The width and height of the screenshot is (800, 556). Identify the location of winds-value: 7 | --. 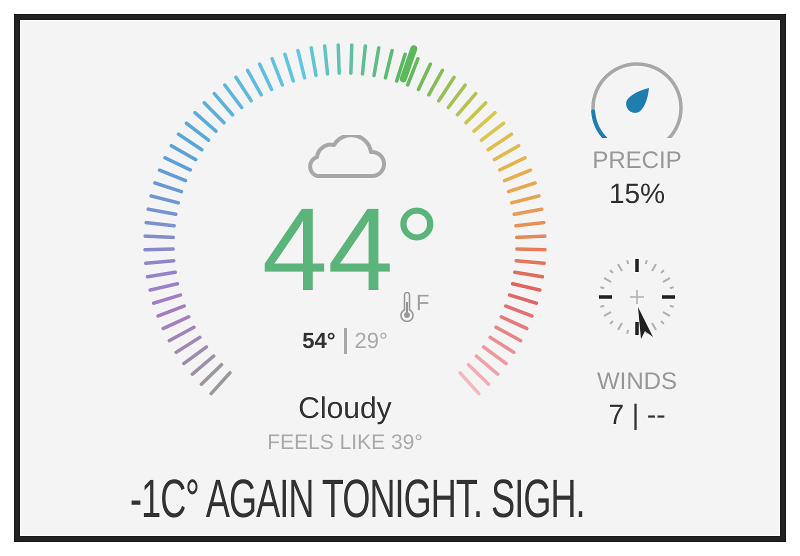
(637, 415).